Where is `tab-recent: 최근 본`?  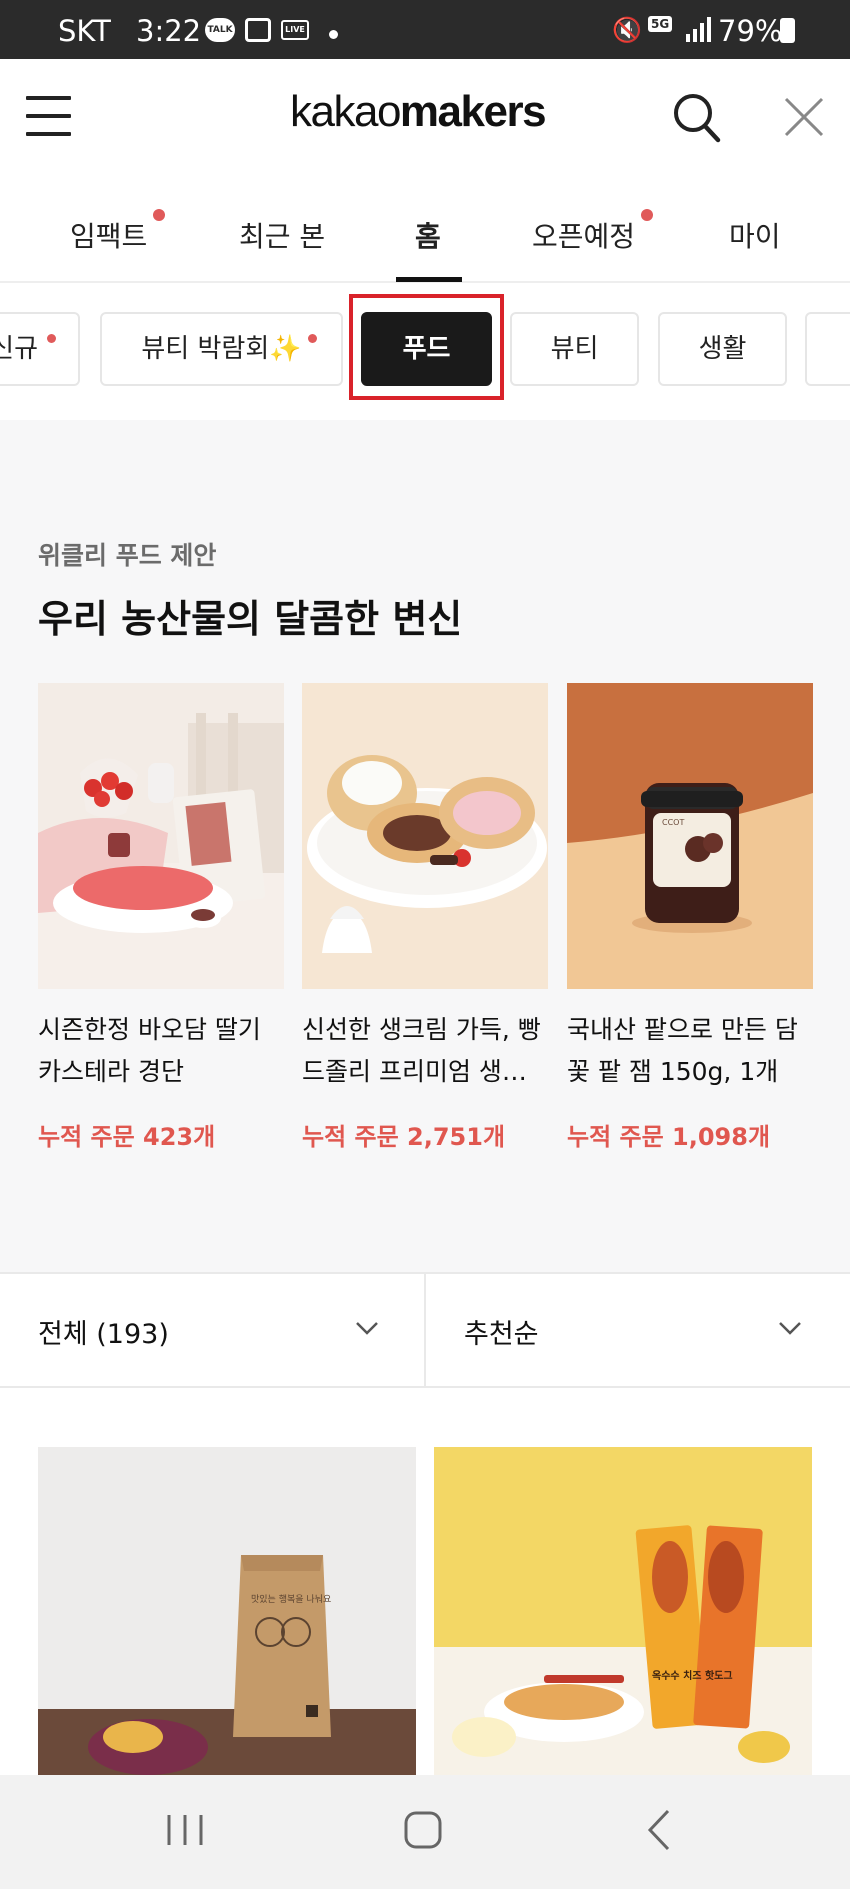
tab-recent: 최근 본 is located at coordinates (282, 235).